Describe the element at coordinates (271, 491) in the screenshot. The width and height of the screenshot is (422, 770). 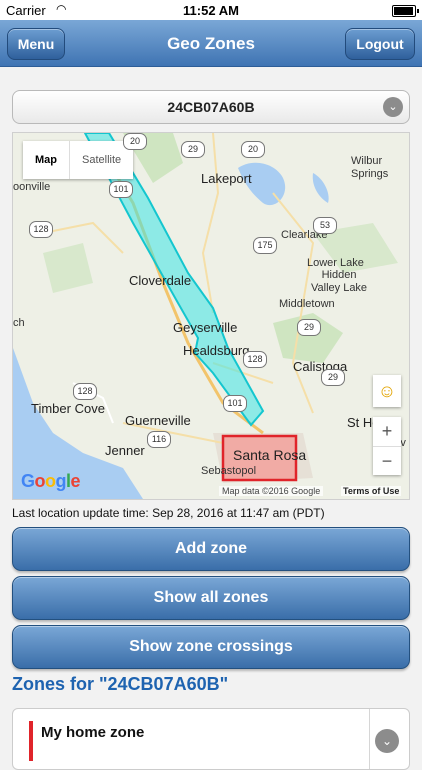
I see `map-attribution: Map data ©2016 Google` at that location.